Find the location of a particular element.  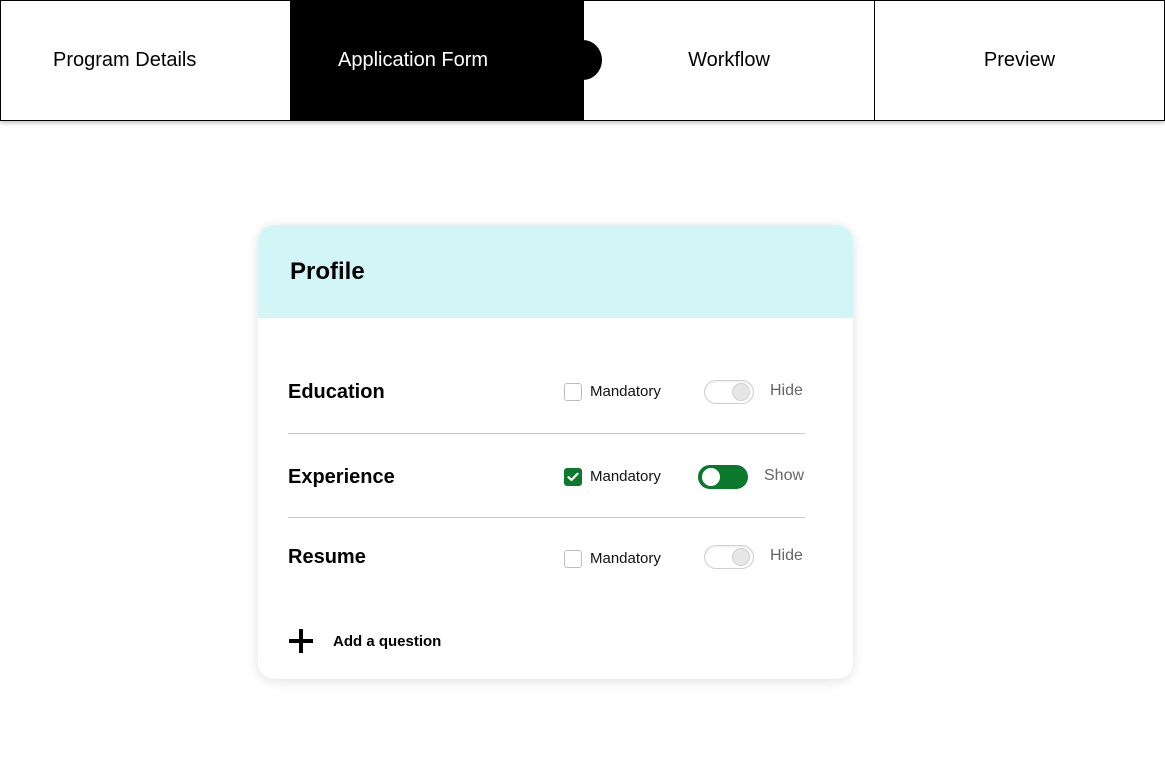

checkmark-icon is located at coordinates (573, 477).